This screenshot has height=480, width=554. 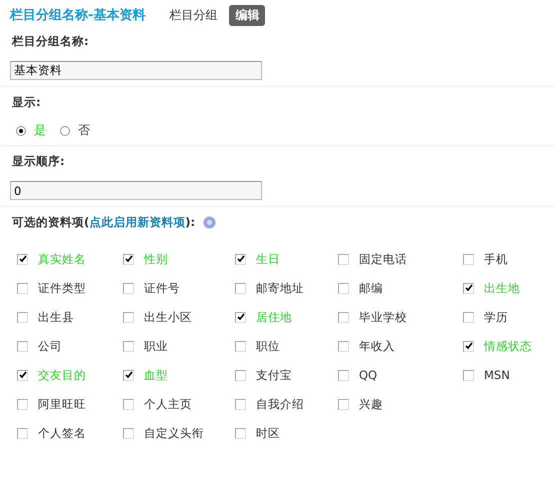 I want to click on checkbox-label: 时区, so click(x=268, y=433).